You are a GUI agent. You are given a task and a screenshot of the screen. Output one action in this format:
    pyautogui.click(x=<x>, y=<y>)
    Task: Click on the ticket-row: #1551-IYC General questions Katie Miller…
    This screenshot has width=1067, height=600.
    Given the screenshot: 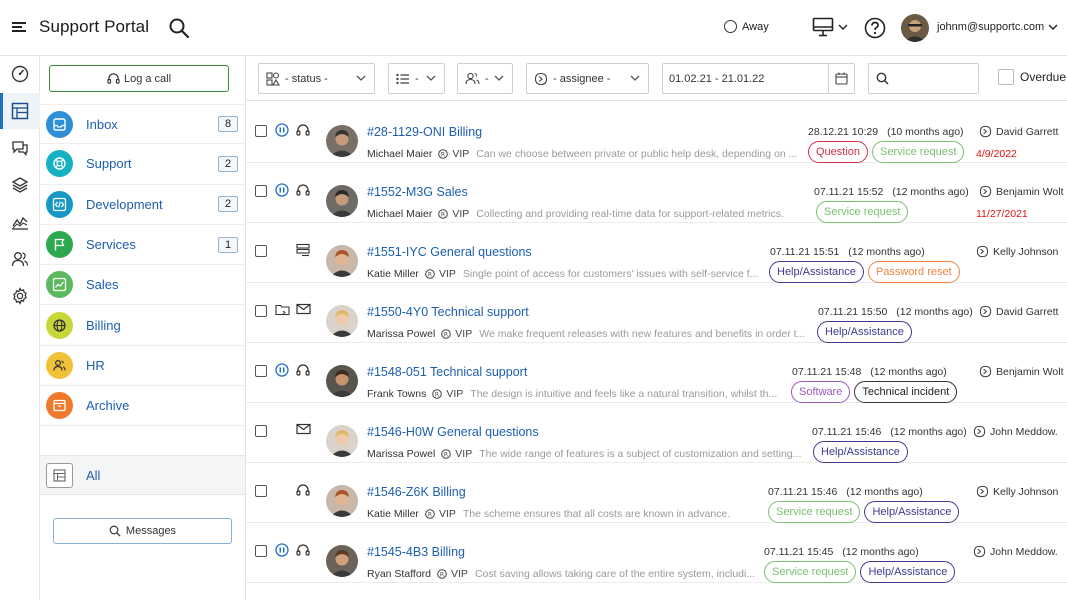 What is the action you would take?
    pyautogui.click(x=656, y=253)
    